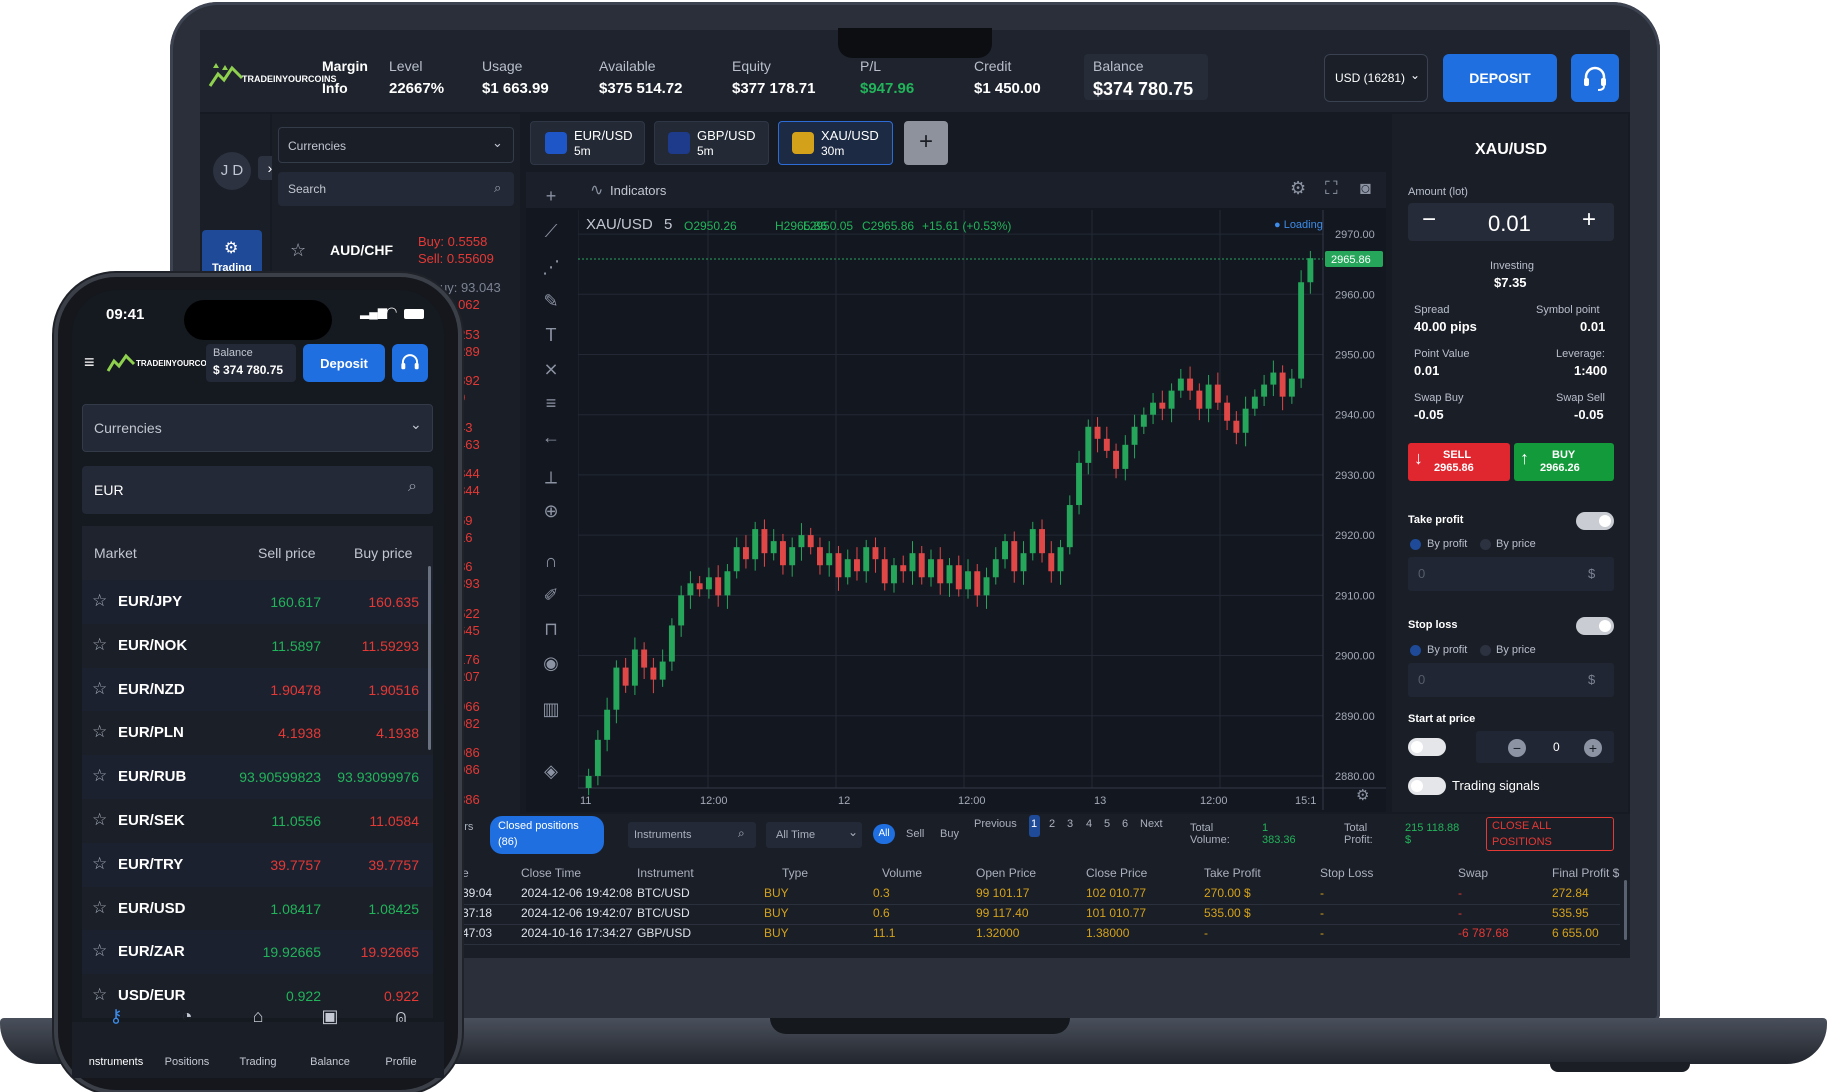 This screenshot has height=1092, width=1827. What do you see at coordinates (1511, 574) in the screenshot?
I see `take-profit-input` at bounding box center [1511, 574].